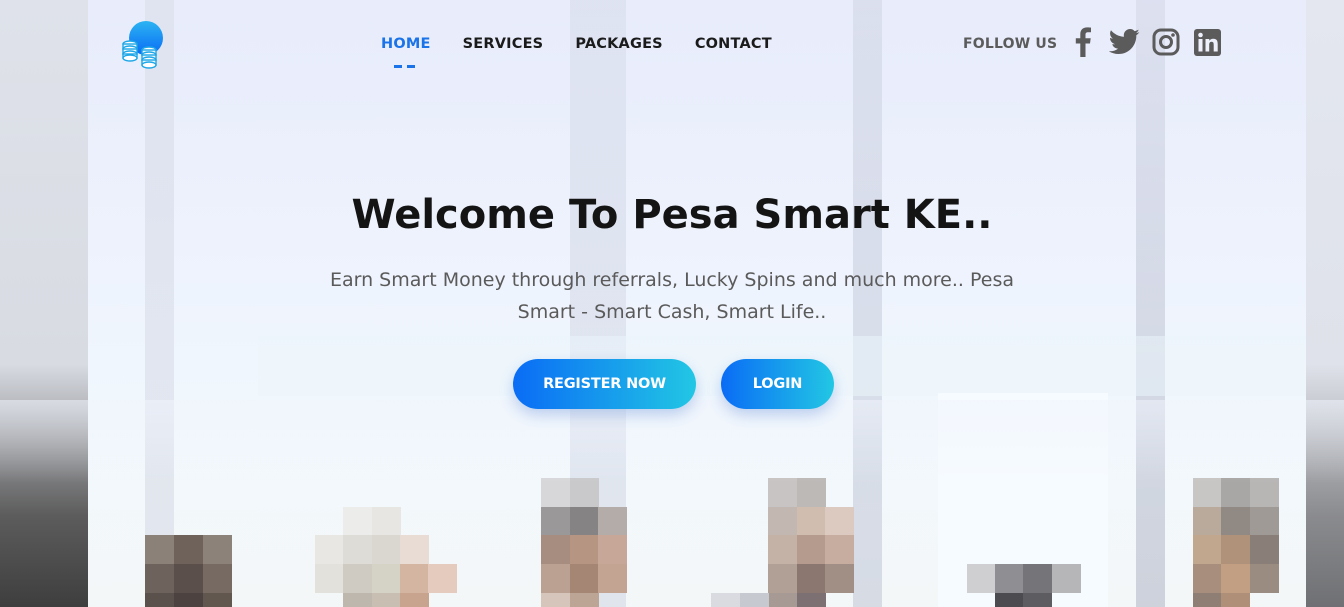 This screenshot has width=1344, height=607. I want to click on nav-contact: CONTACT, so click(733, 46).